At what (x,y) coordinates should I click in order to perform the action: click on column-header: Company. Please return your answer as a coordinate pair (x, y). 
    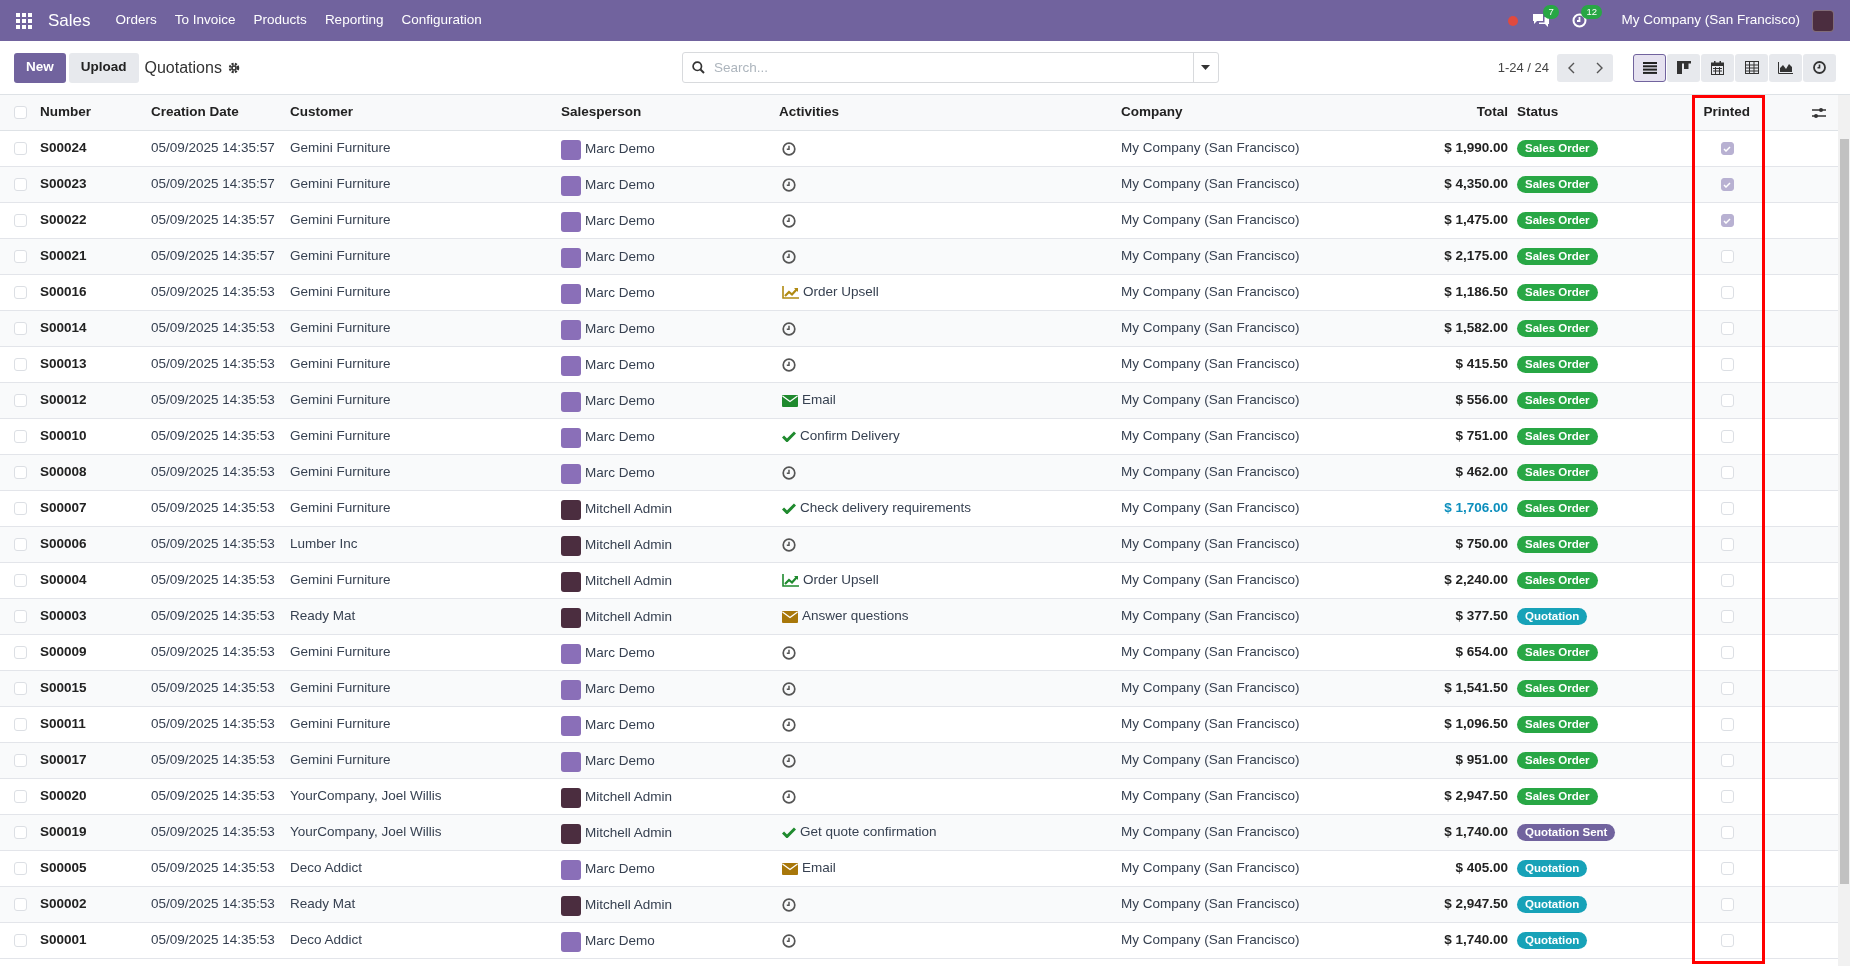
    Looking at the image, I should click on (1152, 112).